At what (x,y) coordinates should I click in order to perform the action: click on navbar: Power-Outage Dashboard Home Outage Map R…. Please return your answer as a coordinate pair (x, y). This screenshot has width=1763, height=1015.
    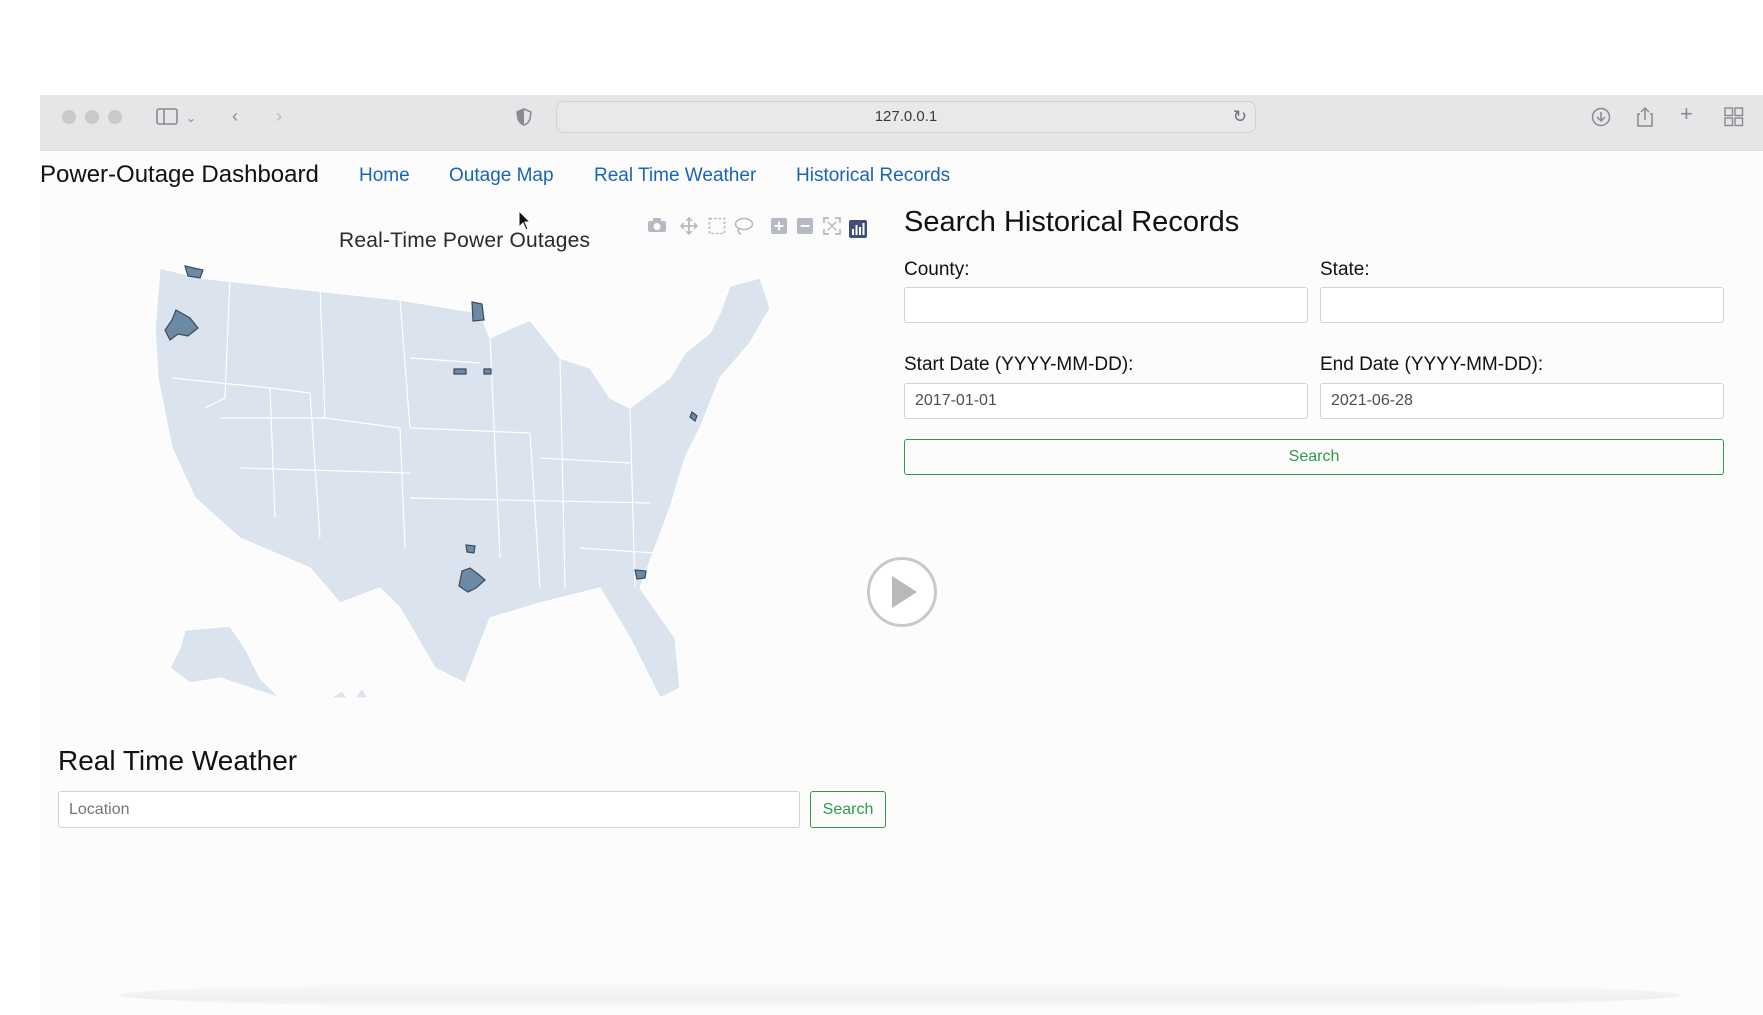
    Looking at the image, I should click on (901, 173).